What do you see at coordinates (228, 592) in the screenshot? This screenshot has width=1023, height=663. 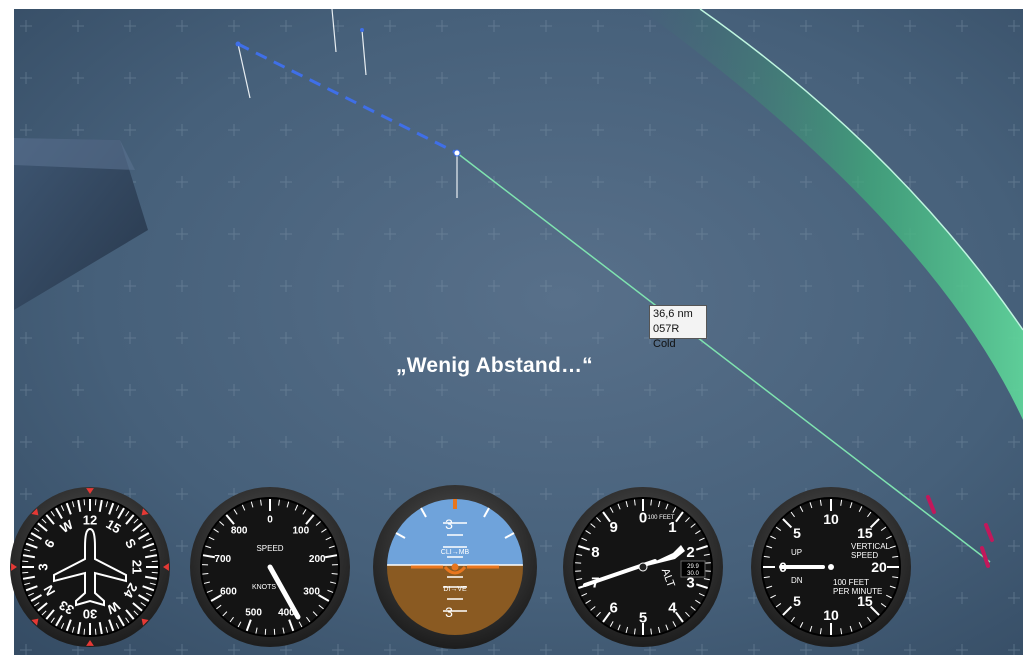 I see `gauge-label: 600` at bounding box center [228, 592].